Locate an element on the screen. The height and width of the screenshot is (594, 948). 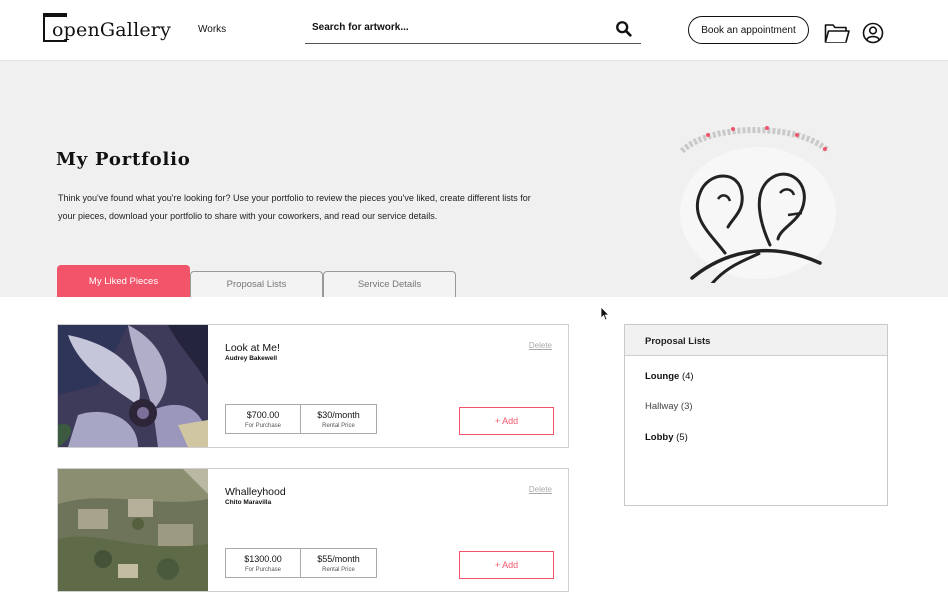
purchase-price-box: $700.00 For Purchase is located at coordinates (263, 419).